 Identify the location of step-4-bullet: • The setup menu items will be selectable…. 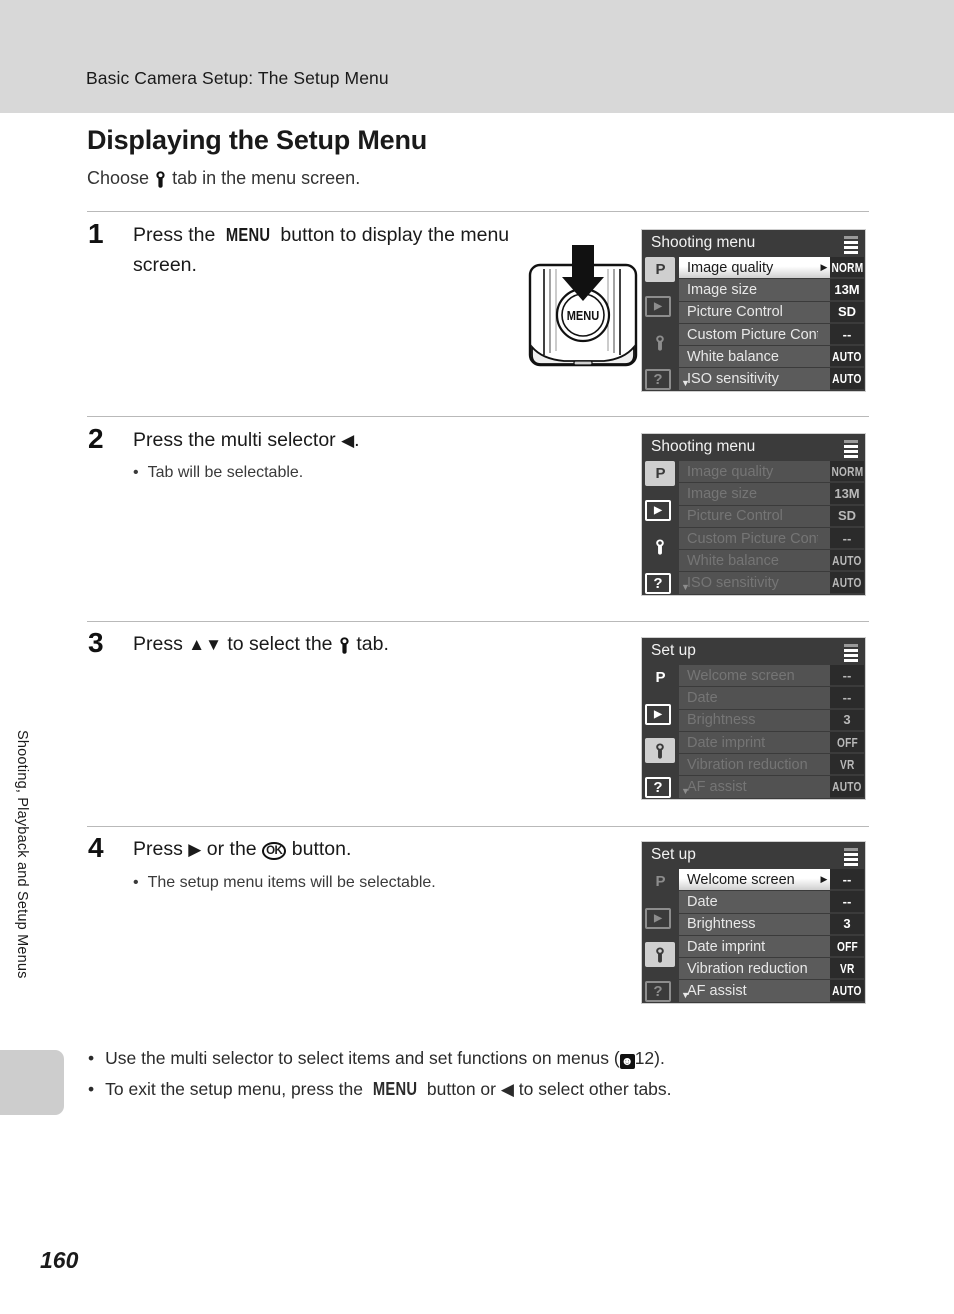
(284, 883).